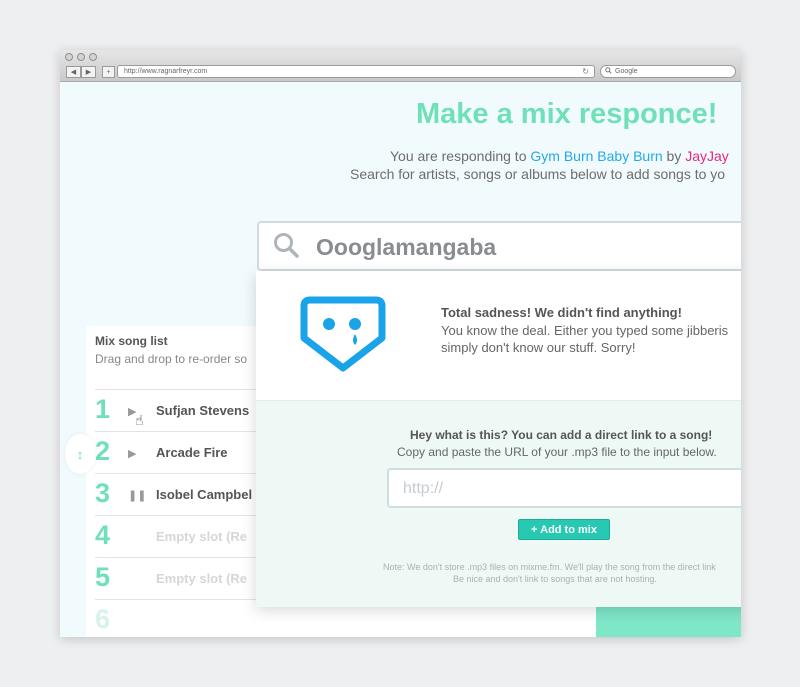 The height and width of the screenshot is (687, 800). Describe the element at coordinates (103, 577) in the screenshot. I see `row-number: 5` at that location.